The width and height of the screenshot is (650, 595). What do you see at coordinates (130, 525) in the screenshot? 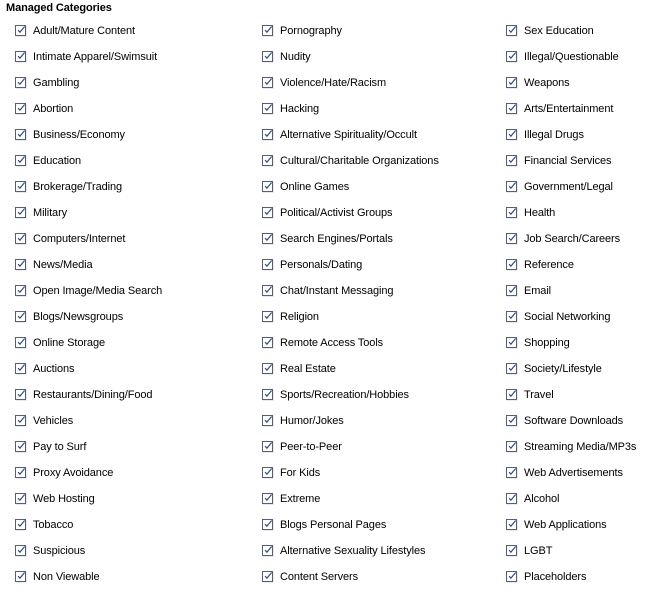
I see `category-row: Tobacco` at bounding box center [130, 525].